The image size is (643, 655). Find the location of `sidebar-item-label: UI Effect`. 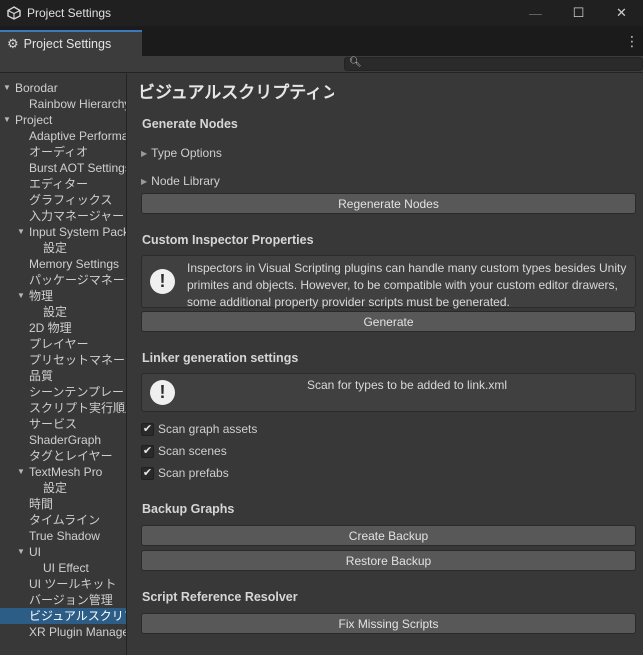

sidebar-item-label: UI Effect is located at coordinates (66, 568).